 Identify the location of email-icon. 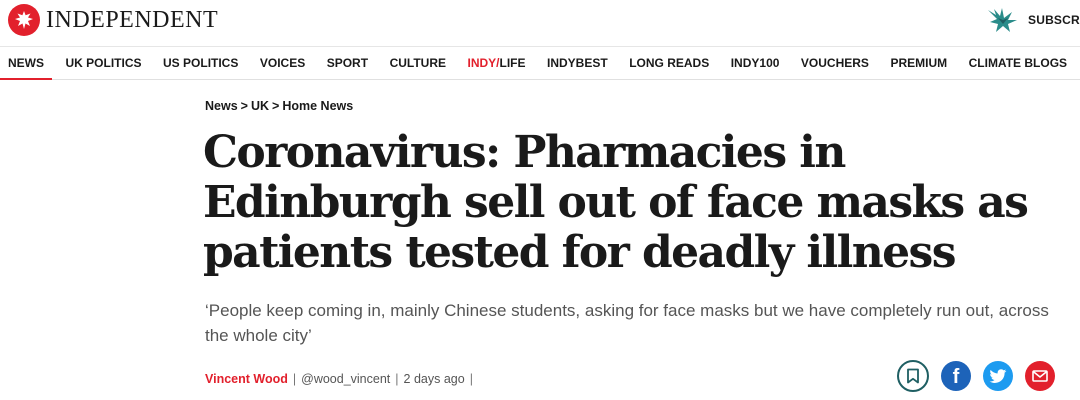
(1040, 376).